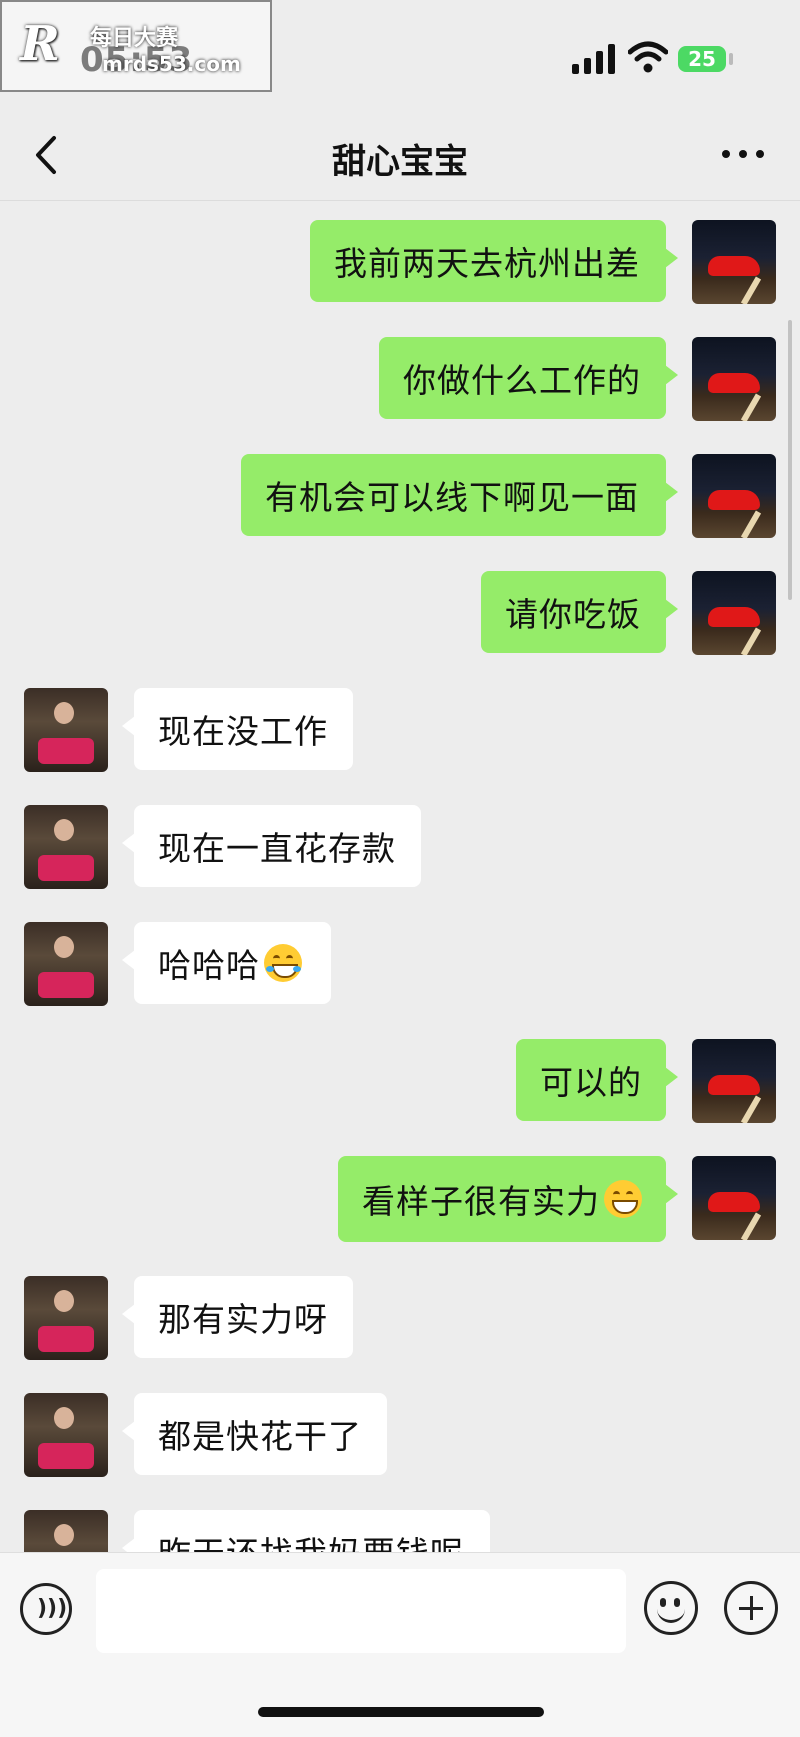  Describe the element at coordinates (311, 1539) in the screenshot. I see `message-text: 昨天还找我妈要钱呢` at that location.